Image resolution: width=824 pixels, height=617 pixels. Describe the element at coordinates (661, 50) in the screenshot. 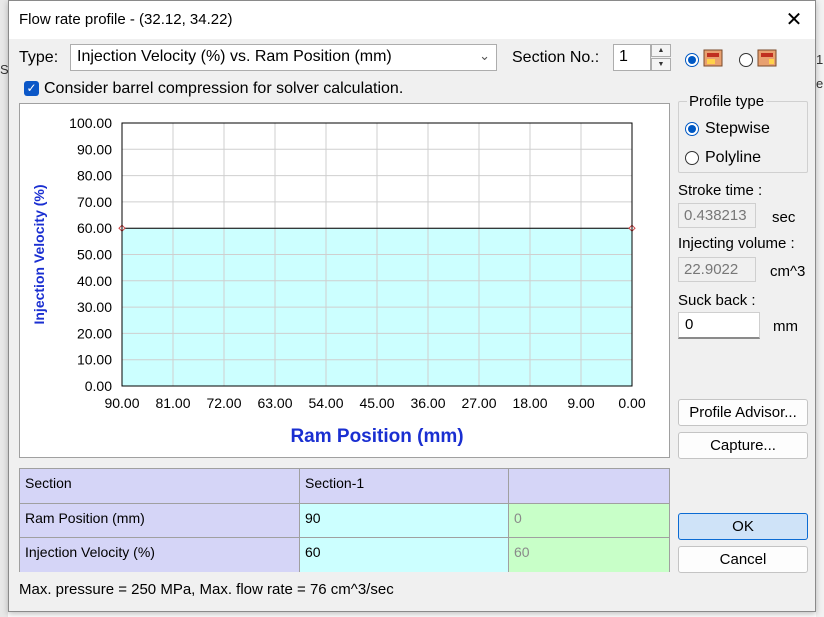

I see `spin-up-icon: ▲` at that location.